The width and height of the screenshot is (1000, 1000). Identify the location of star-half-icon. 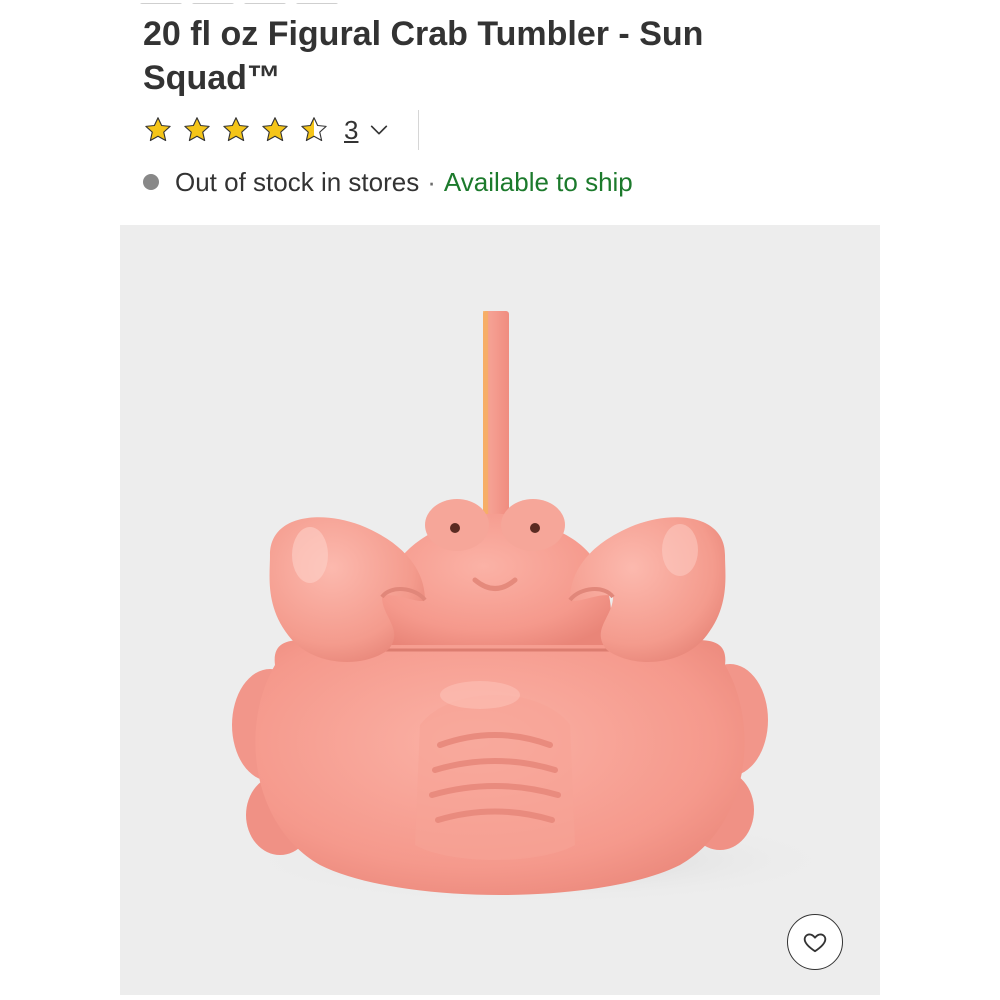
(314, 129).